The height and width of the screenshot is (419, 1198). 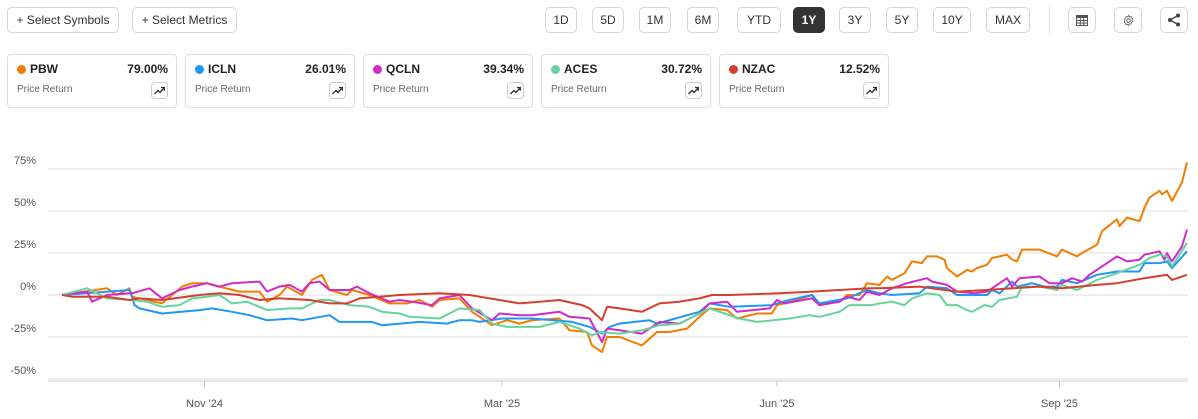 I want to click on gear-icon, so click(x=1128, y=20).